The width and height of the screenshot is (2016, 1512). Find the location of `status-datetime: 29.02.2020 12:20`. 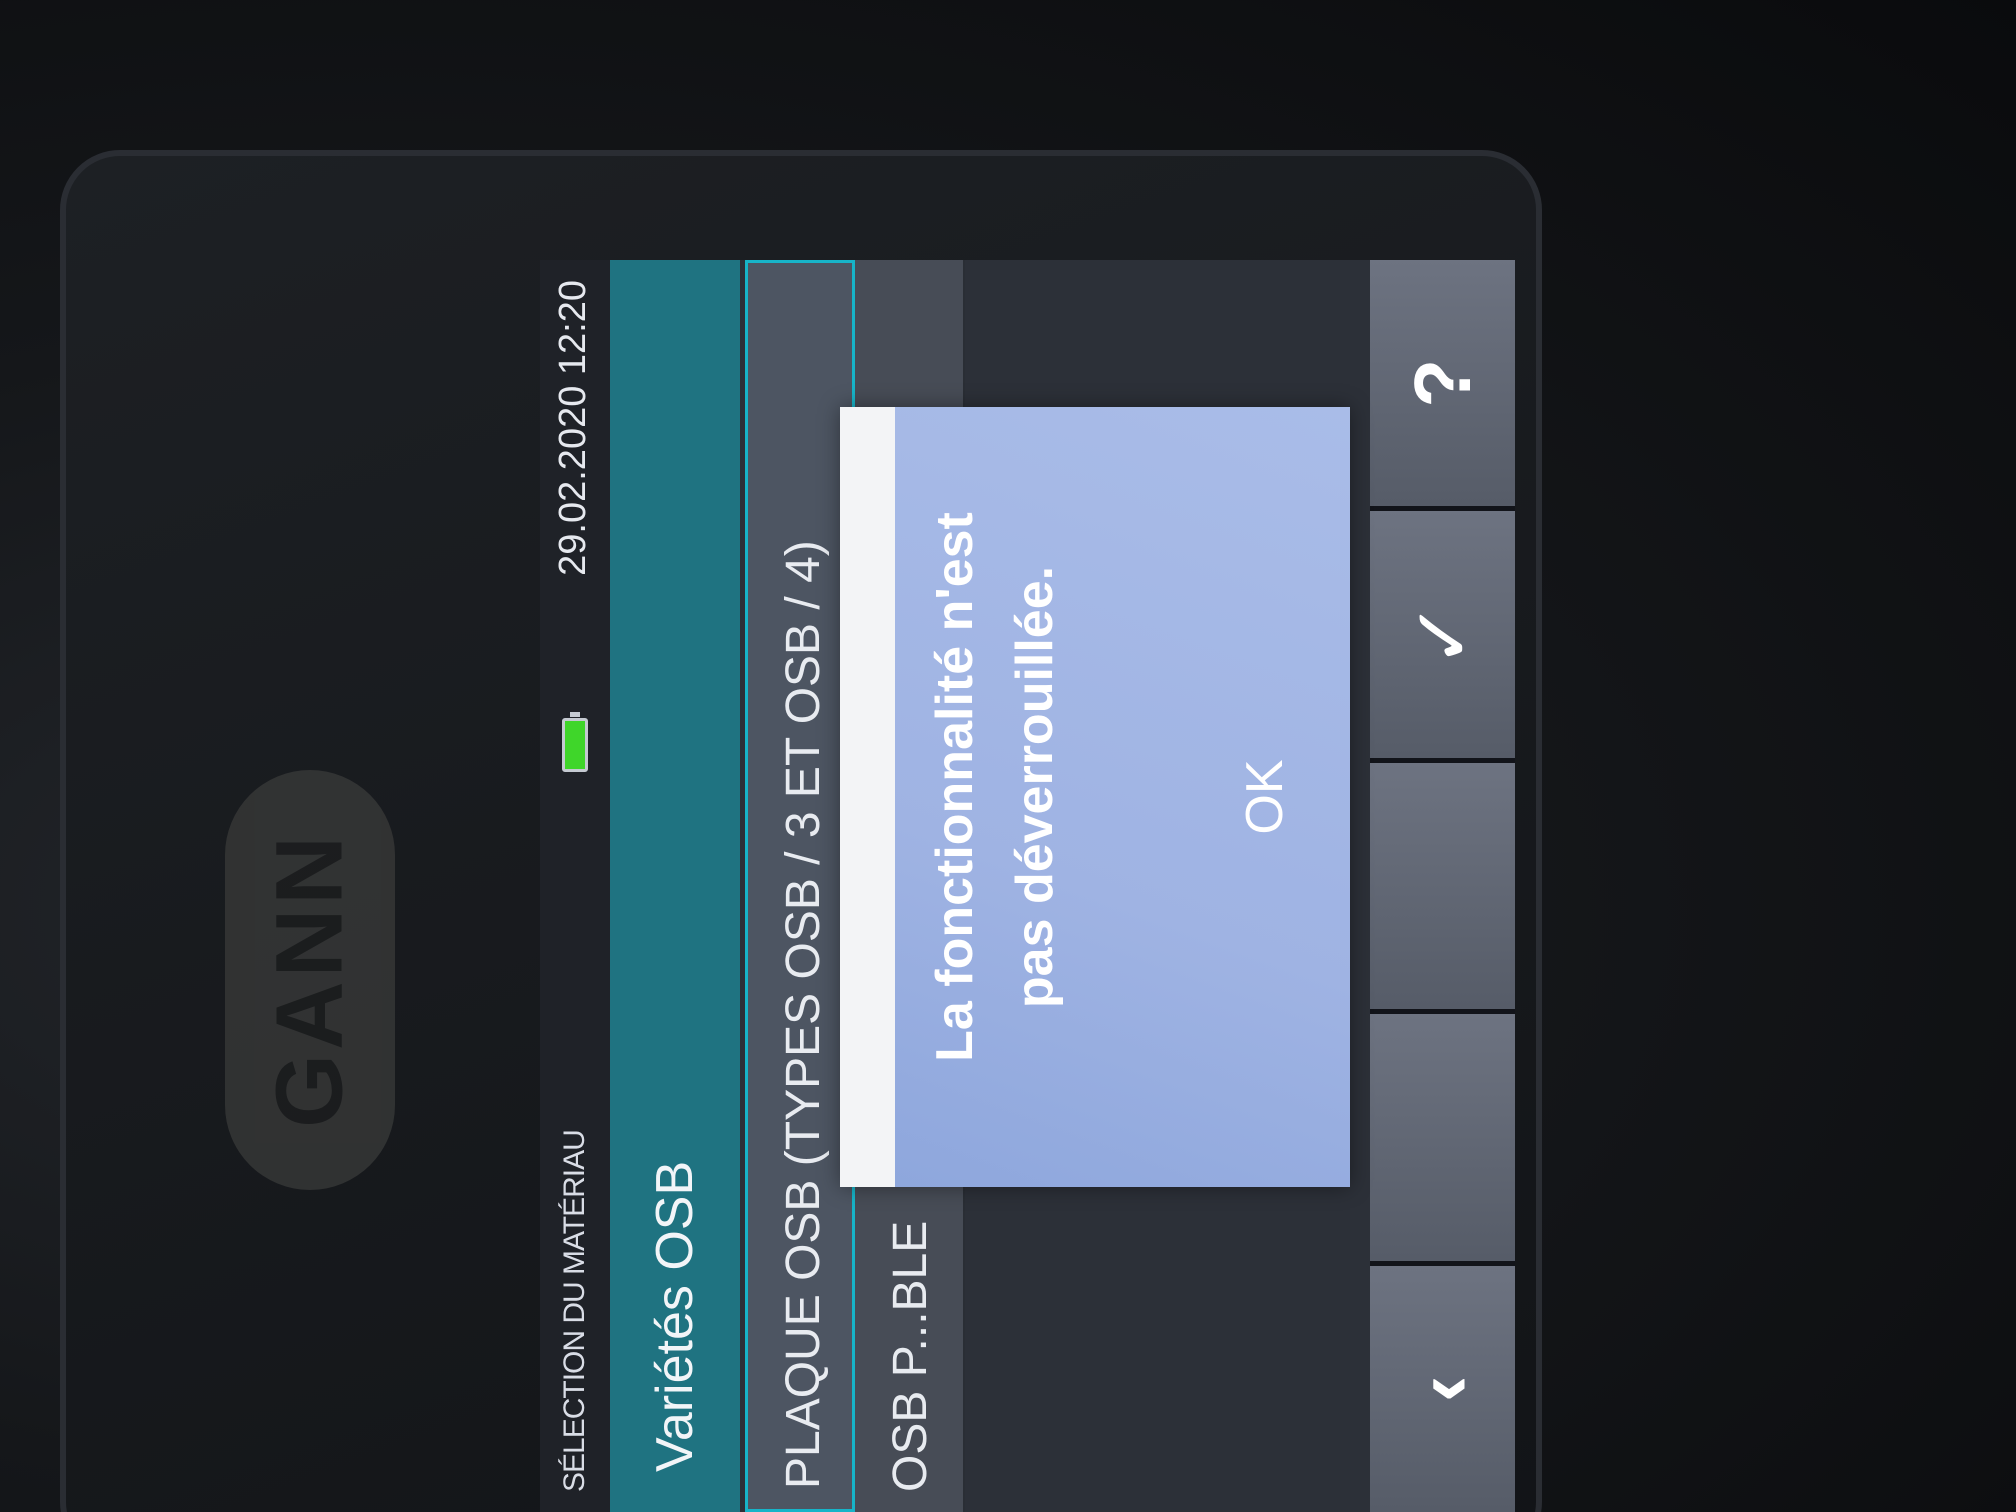

status-datetime: 29.02.2020 12:20 is located at coordinates (573, 428).